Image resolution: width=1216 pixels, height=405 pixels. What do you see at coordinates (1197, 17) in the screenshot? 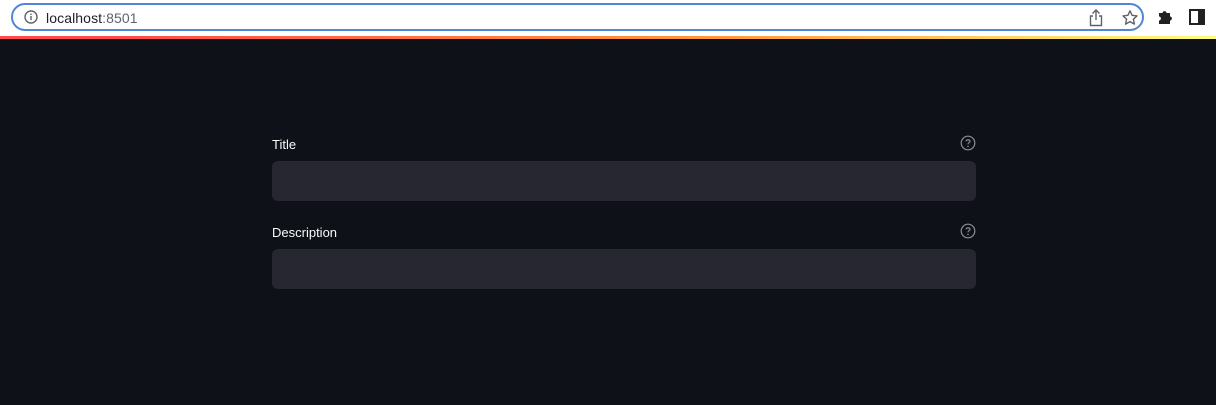
I see `side-panel-icon` at bounding box center [1197, 17].